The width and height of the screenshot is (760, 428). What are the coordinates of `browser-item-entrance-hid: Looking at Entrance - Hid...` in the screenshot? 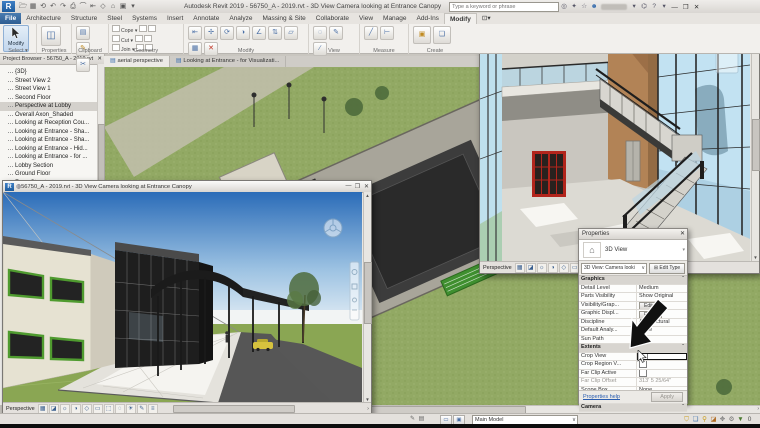 It's located at (52, 149).